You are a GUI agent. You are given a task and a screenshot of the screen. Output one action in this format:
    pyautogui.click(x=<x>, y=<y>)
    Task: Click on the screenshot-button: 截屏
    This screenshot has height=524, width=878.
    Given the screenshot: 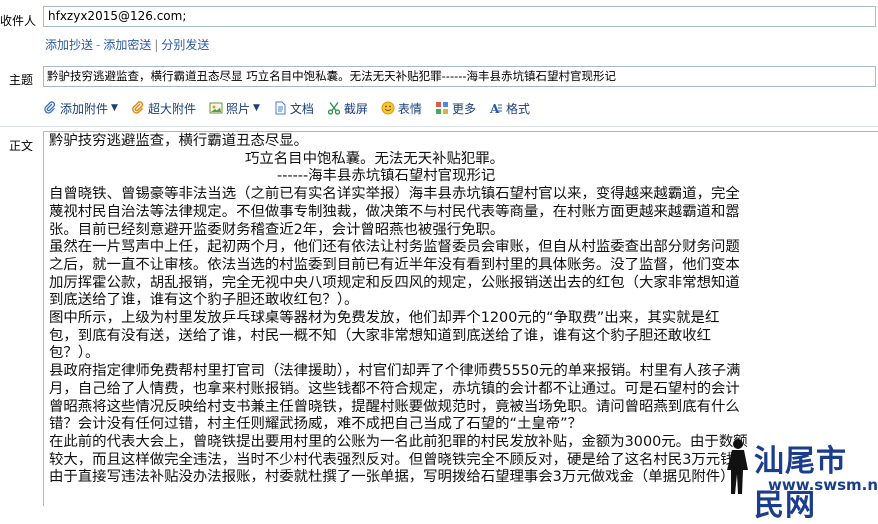 What is the action you would take?
    pyautogui.click(x=347, y=108)
    